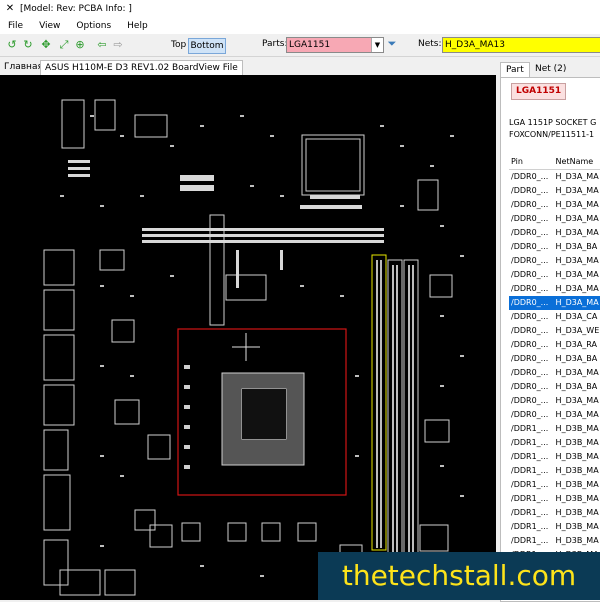  What do you see at coordinates (49, 26) in the screenshot?
I see `menu-view: View` at bounding box center [49, 26].